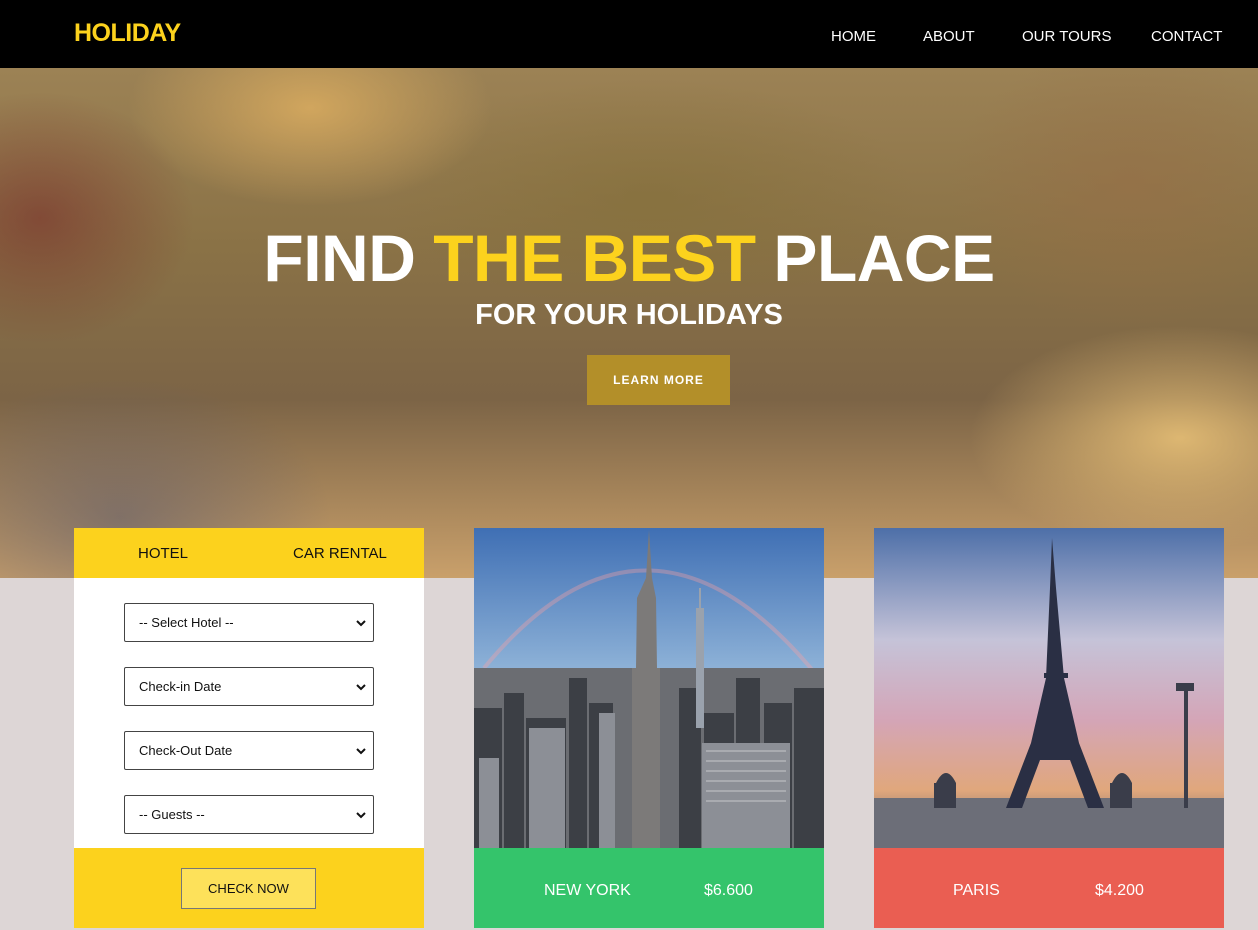 This screenshot has height=930, width=1258. What do you see at coordinates (1186, 36) in the screenshot?
I see `nav-contact: CONTACT` at bounding box center [1186, 36].